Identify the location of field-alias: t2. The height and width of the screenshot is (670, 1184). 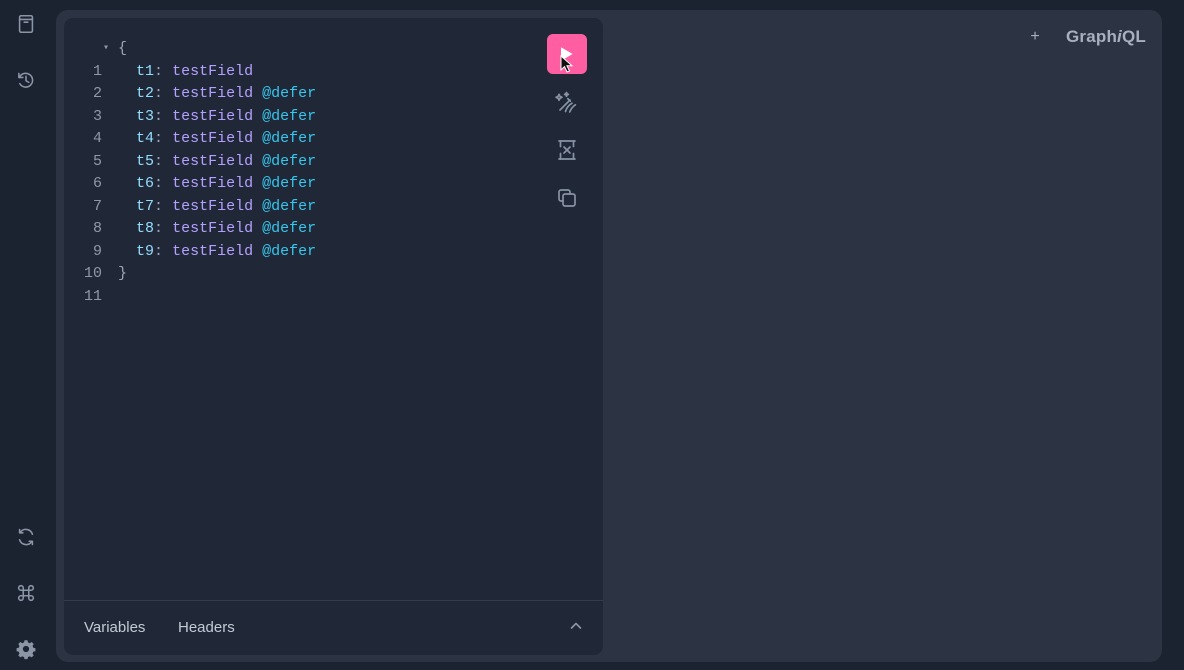
(145, 93).